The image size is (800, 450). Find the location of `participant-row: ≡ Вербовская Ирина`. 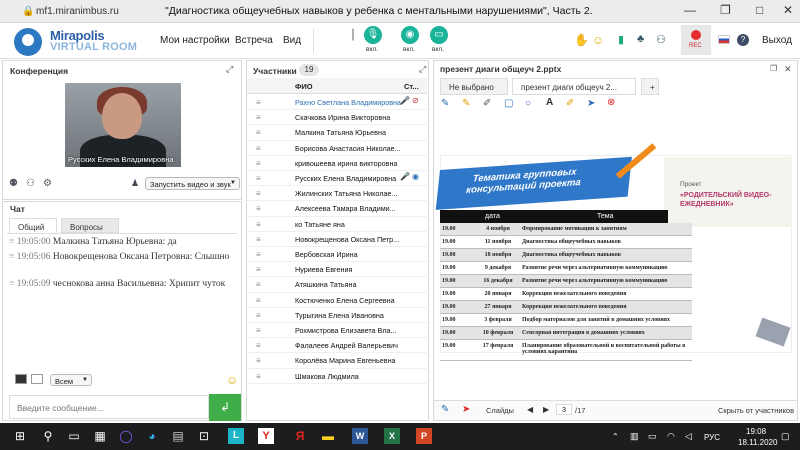

participant-row: ≡ Вербовская Ирина is located at coordinates (337, 255).